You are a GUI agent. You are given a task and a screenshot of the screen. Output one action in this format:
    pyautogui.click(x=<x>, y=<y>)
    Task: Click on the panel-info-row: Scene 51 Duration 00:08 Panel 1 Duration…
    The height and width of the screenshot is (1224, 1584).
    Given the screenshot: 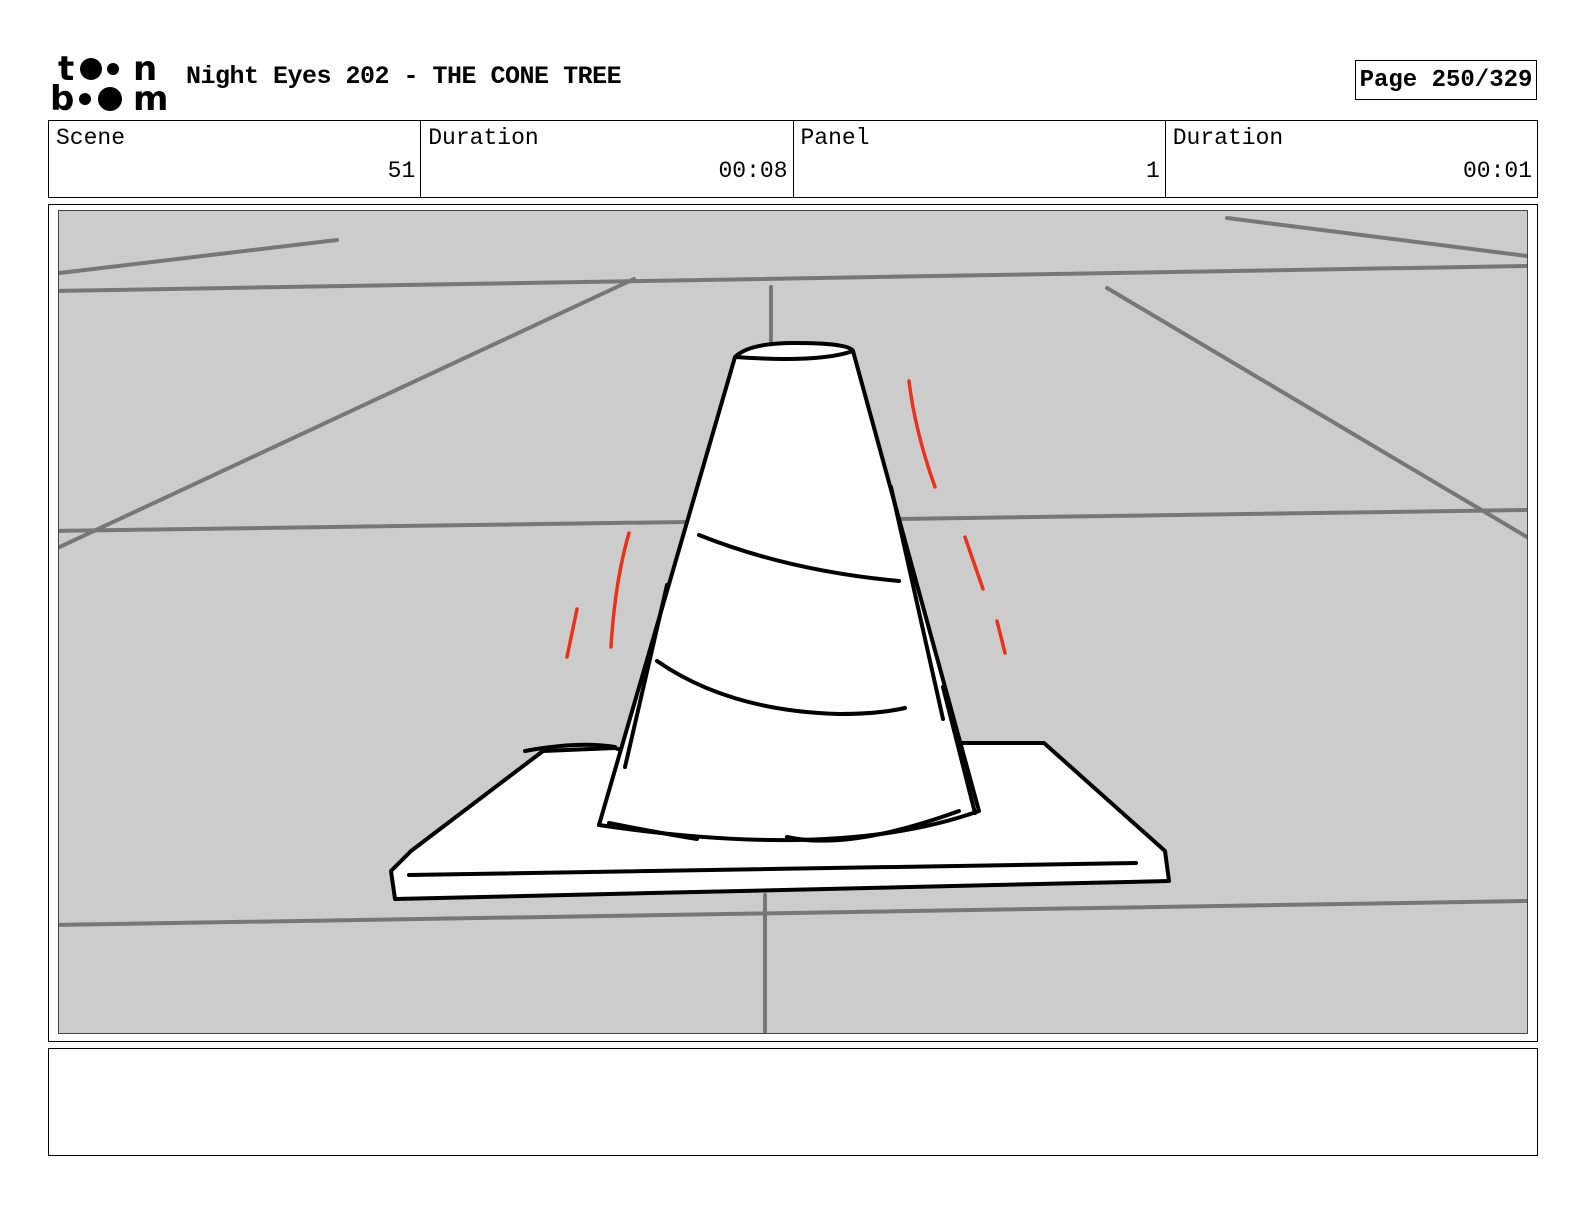 What is the action you would take?
    pyautogui.click(x=793, y=159)
    